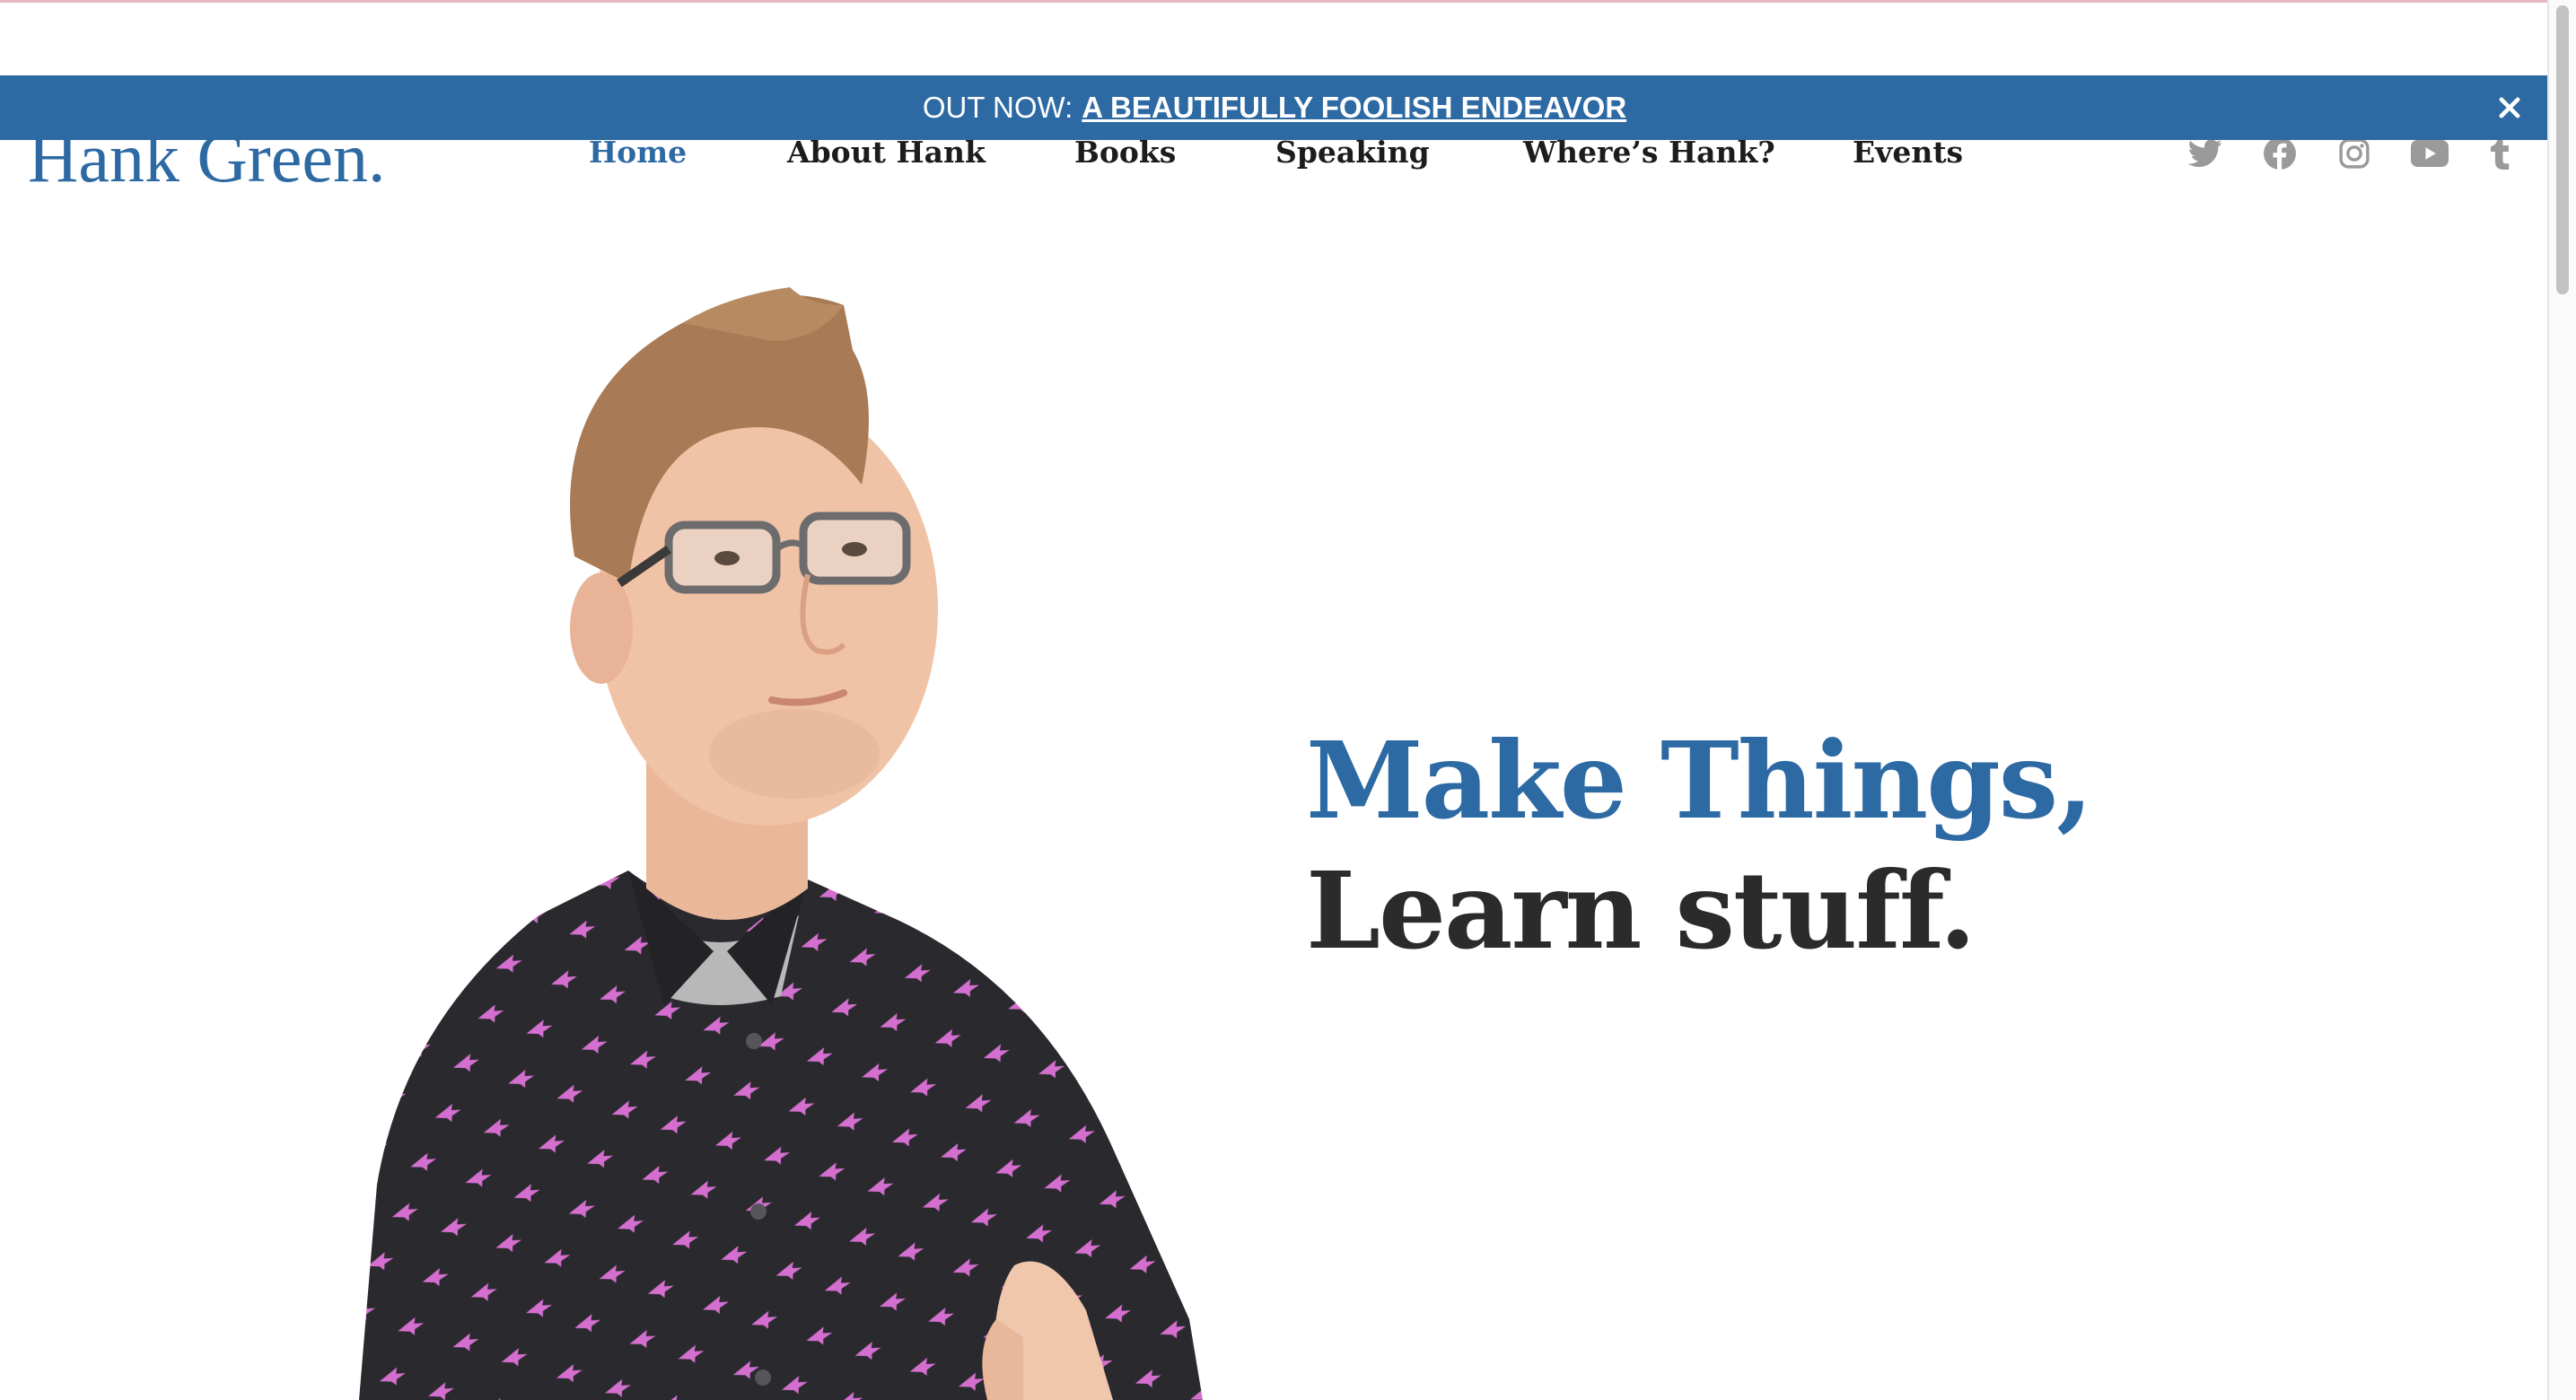  What do you see at coordinates (997, 108) in the screenshot?
I see `banner-prefix: OUT NOW:` at bounding box center [997, 108].